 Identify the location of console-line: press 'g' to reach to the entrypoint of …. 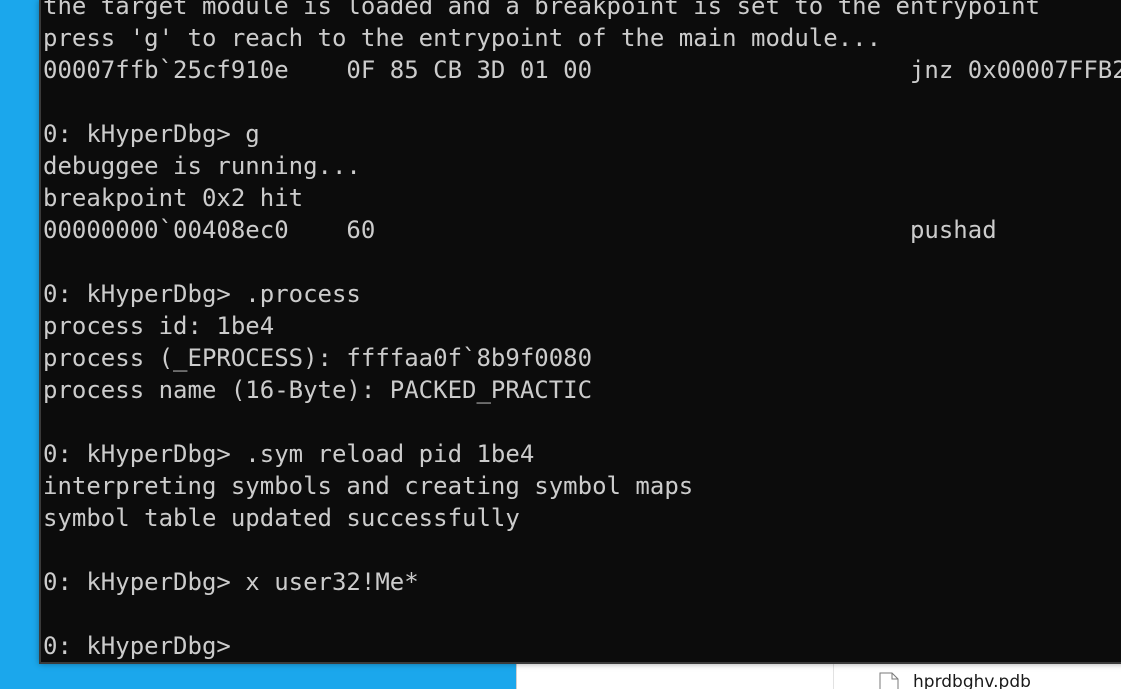
(462, 38).